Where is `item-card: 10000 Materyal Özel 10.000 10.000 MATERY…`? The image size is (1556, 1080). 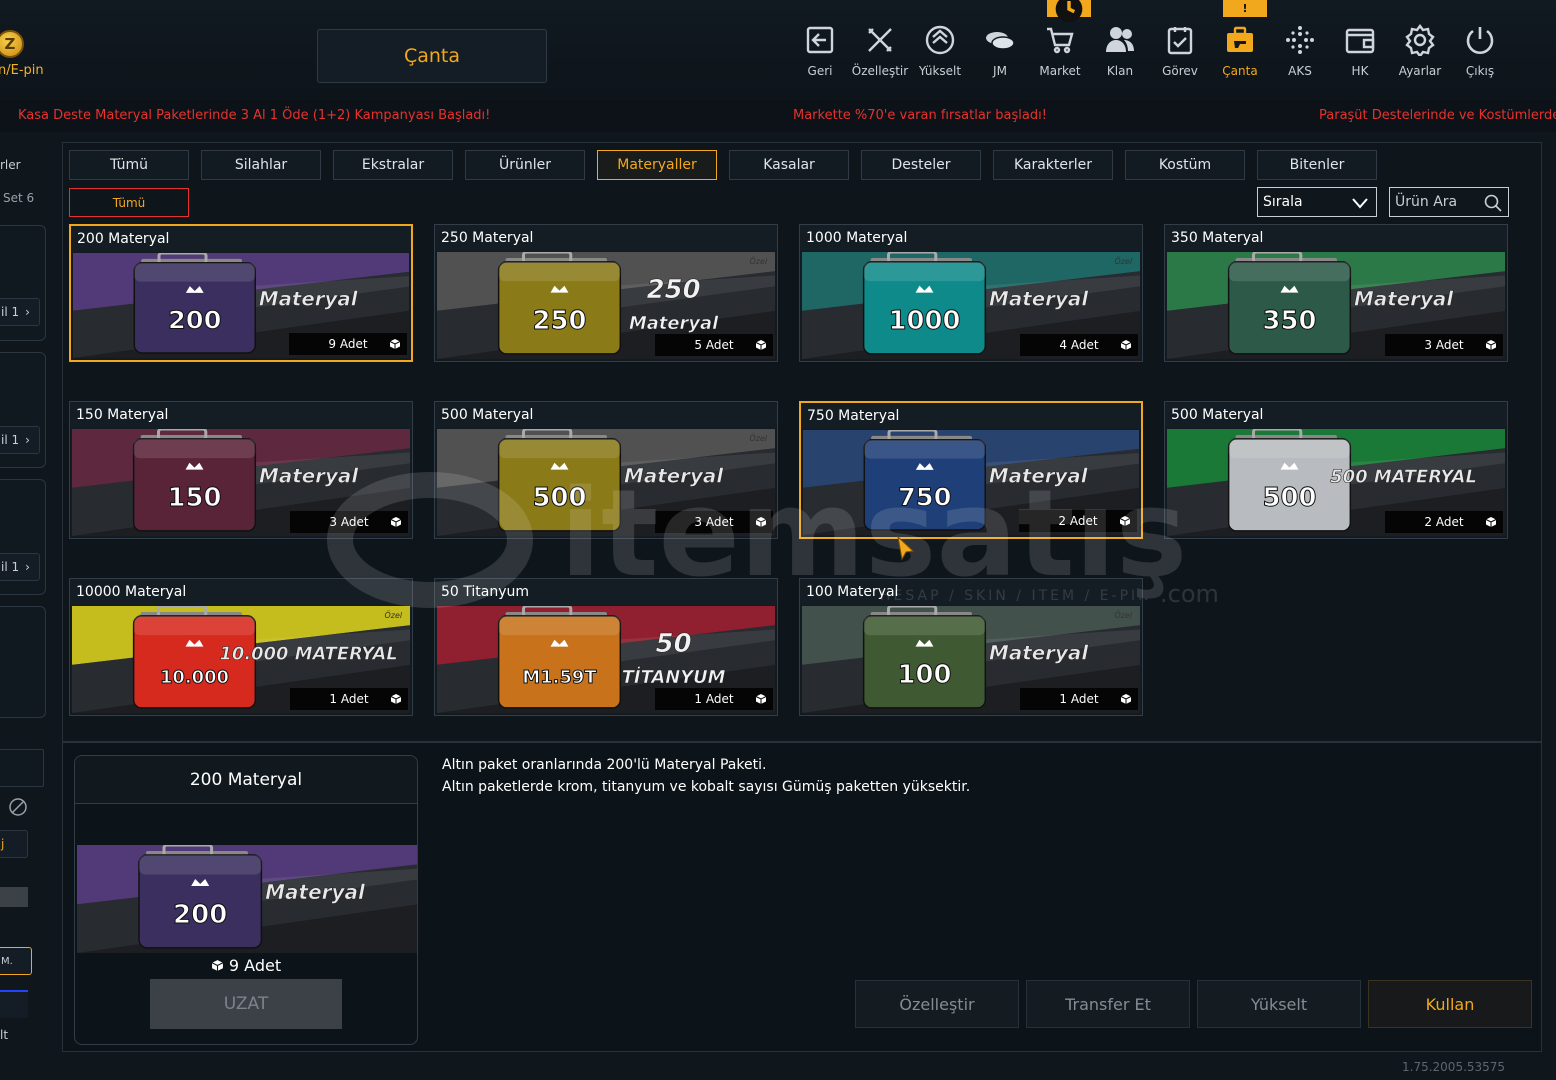 item-card: 10000 Materyal Özel 10.000 10.000 MATERY… is located at coordinates (241, 647).